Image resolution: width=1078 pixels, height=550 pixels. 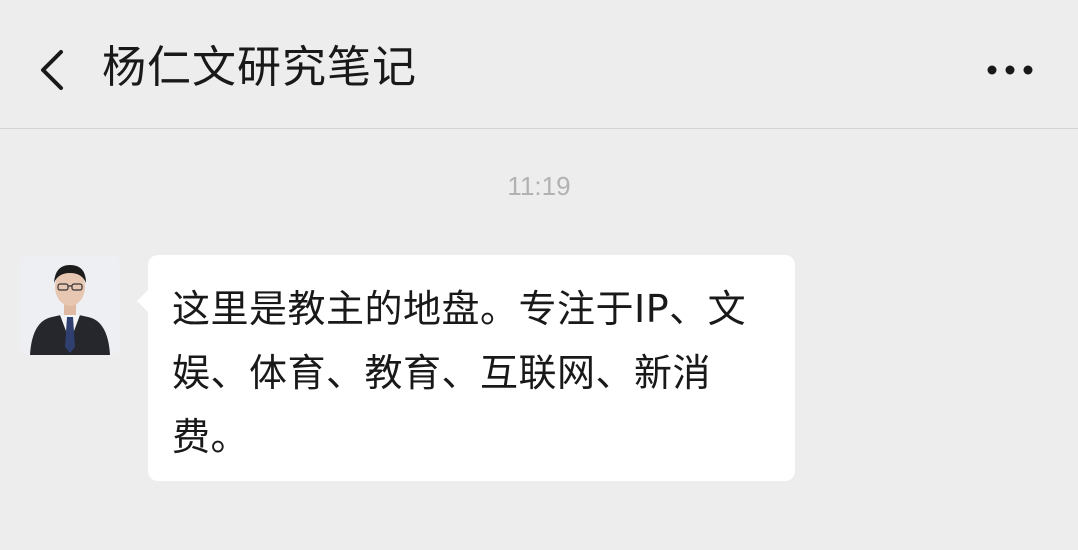 I want to click on more-horizontal-icon, so click(x=1010, y=70).